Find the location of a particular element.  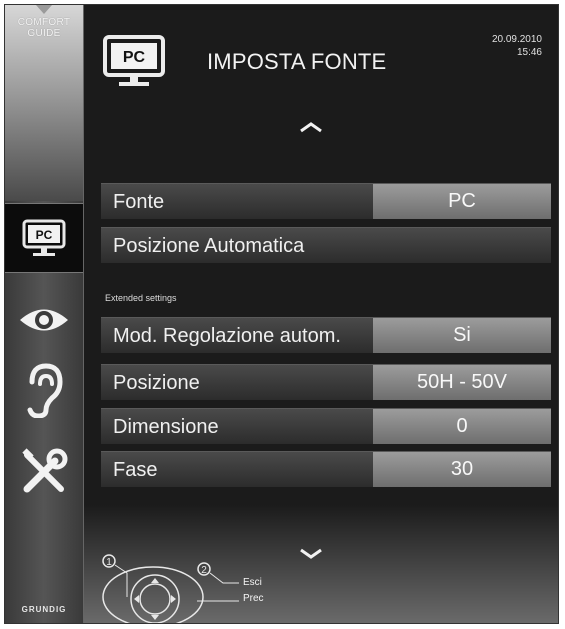

datetime-display: 20.09.2010 15:46 is located at coordinates (517, 46).